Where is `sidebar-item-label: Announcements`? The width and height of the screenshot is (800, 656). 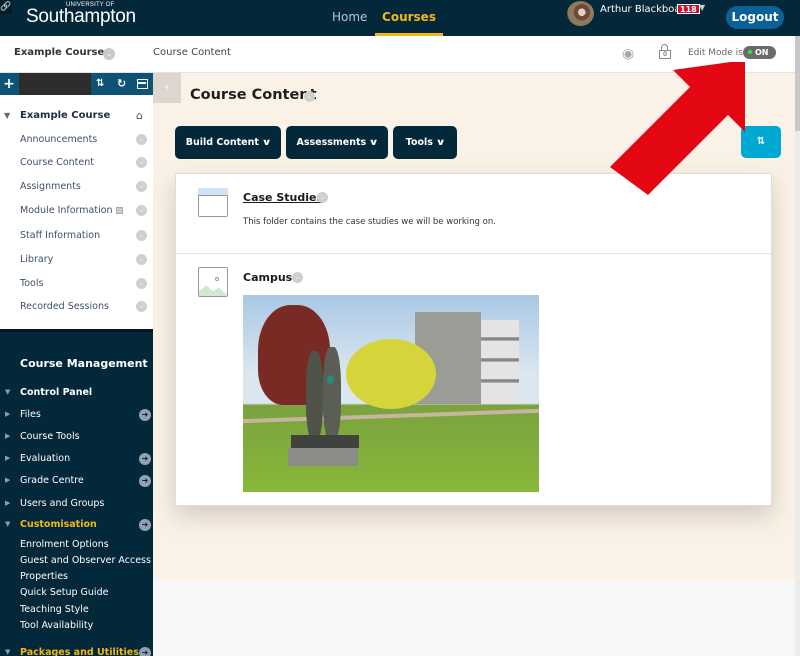
sidebar-item-label: Announcements is located at coordinates (59, 139).